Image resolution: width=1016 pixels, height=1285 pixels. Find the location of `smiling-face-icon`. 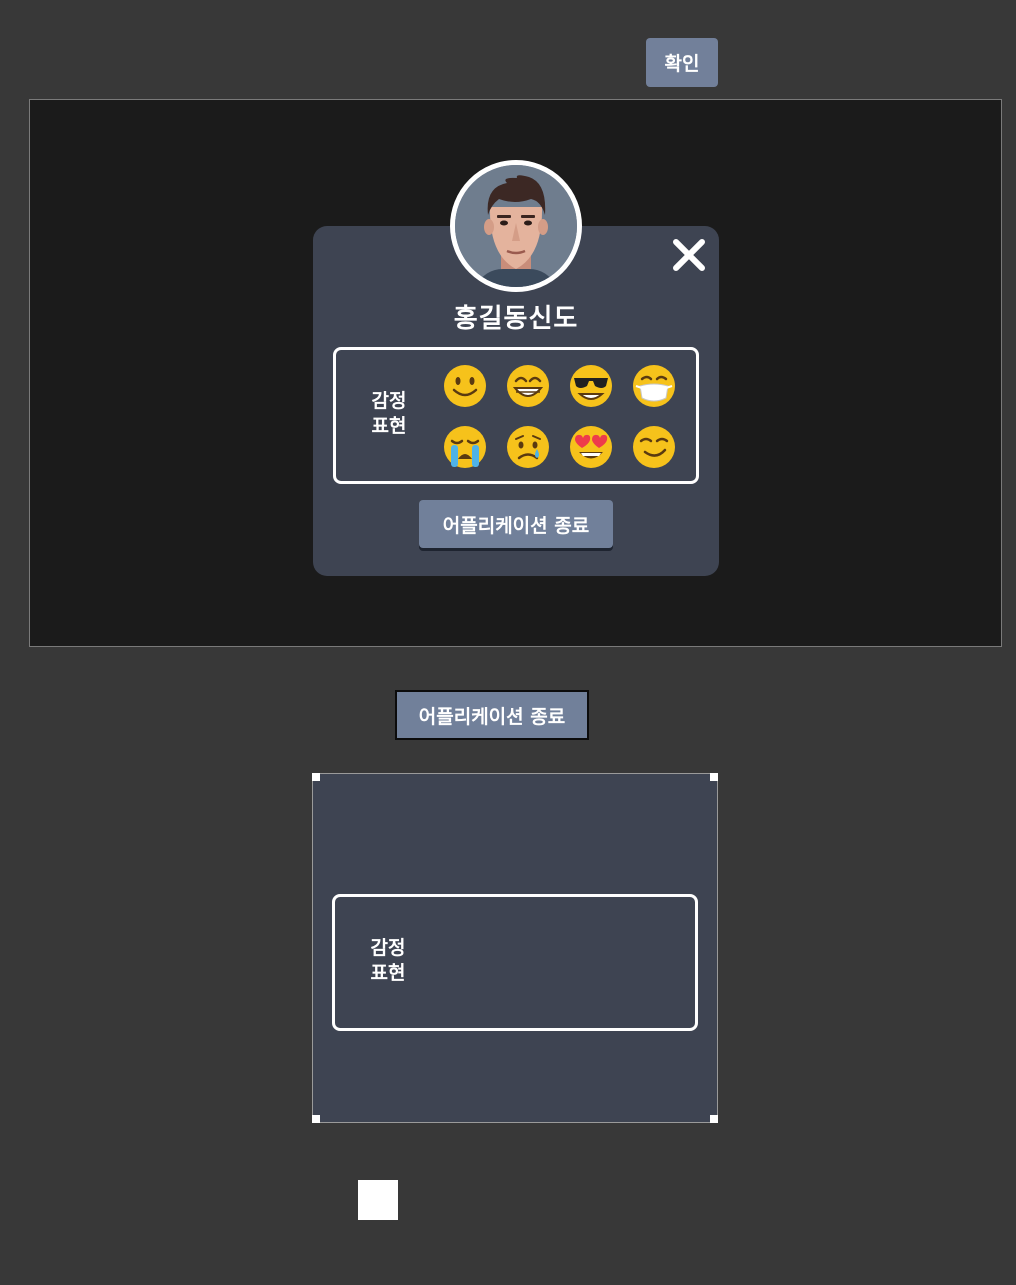

smiling-face-icon is located at coordinates (465, 386).